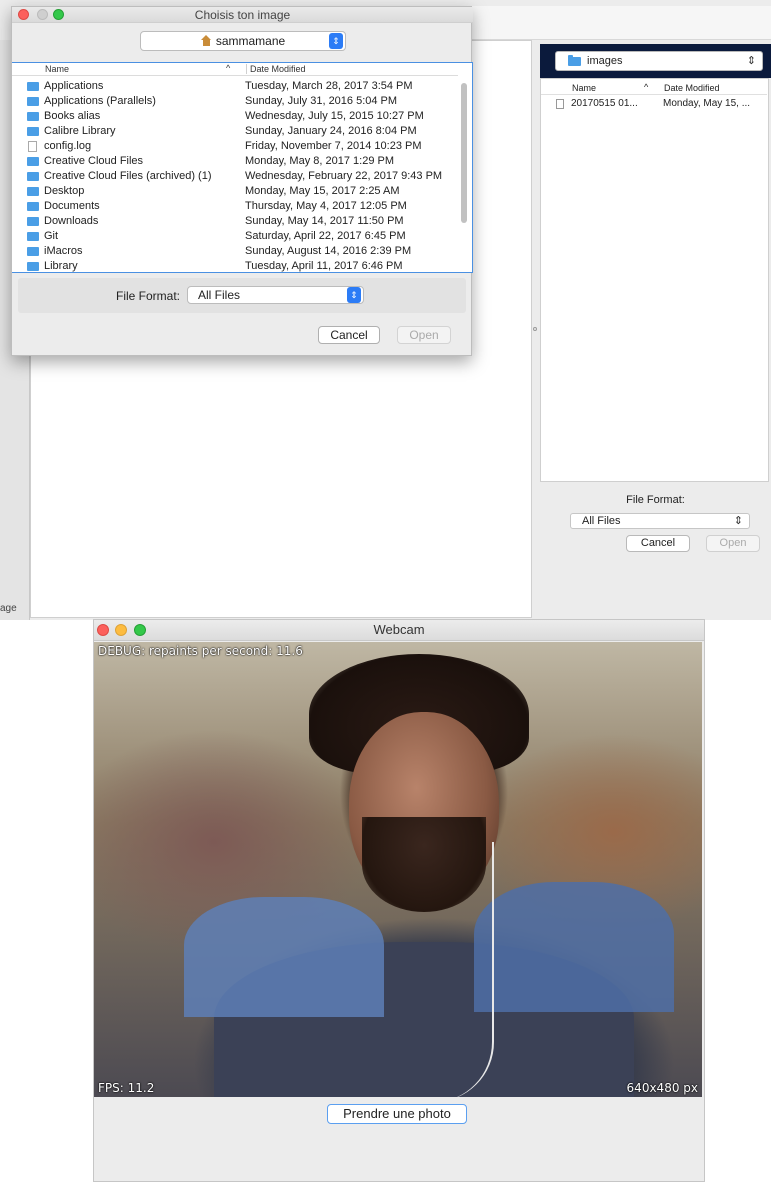 This screenshot has width=771, height=1182. What do you see at coordinates (74, 86) in the screenshot?
I see `file-name: Applications` at bounding box center [74, 86].